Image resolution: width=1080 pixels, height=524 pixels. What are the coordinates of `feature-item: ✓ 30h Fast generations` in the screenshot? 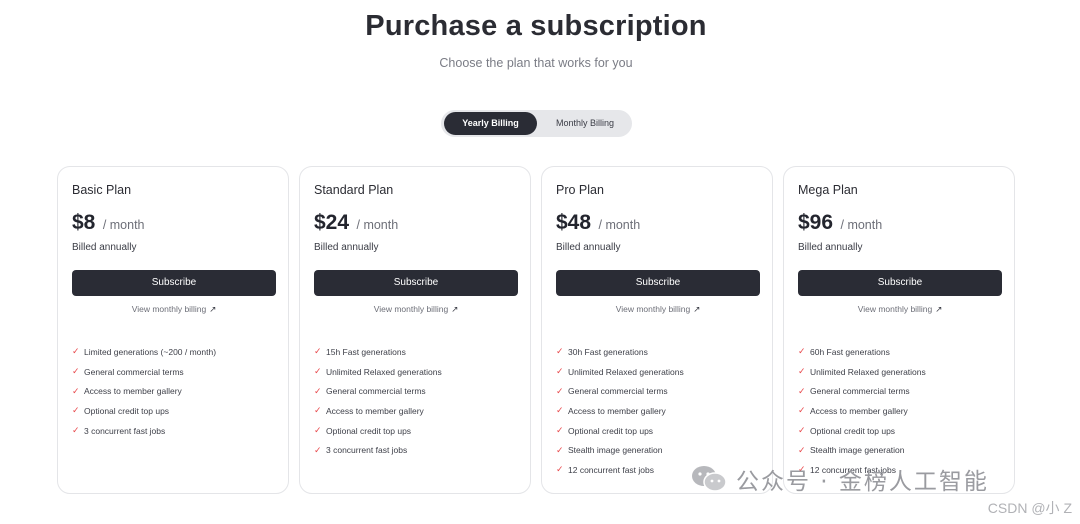 It's located at (620, 352).